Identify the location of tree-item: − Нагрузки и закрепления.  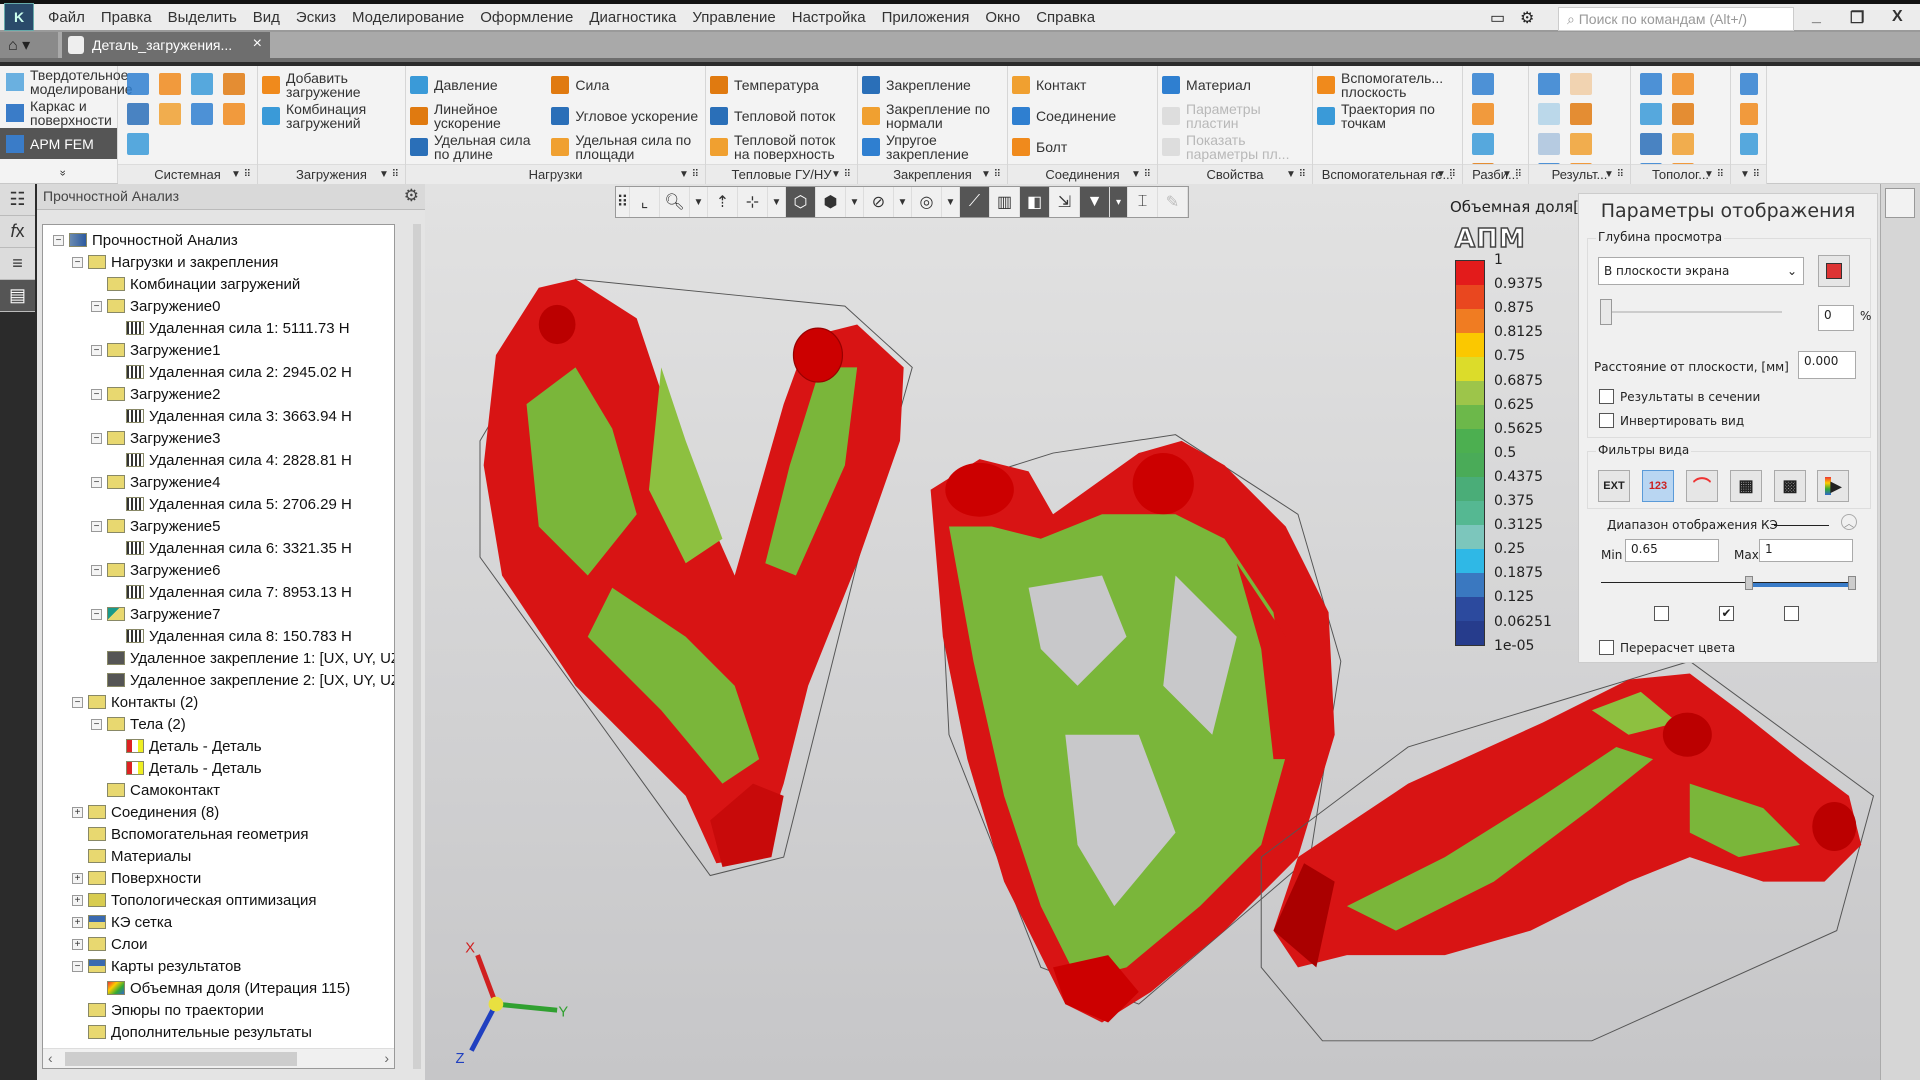
(175, 262).